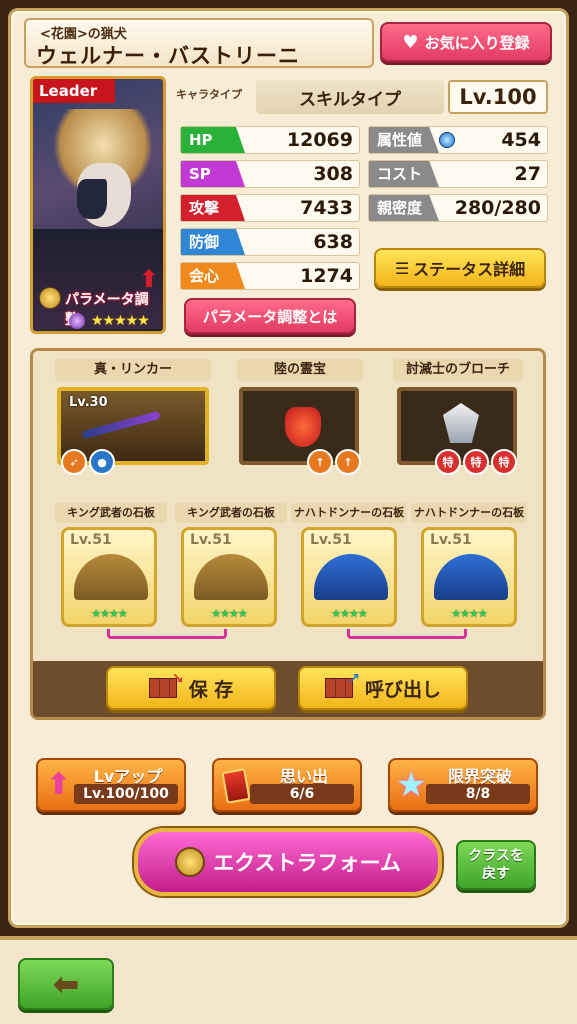 The width and height of the screenshot is (577, 1024). Describe the element at coordinates (199, 43) in the screenshot. I see `character-name-box: <花園>の猟犬 ウェルナー・バストリーニ` at that location.